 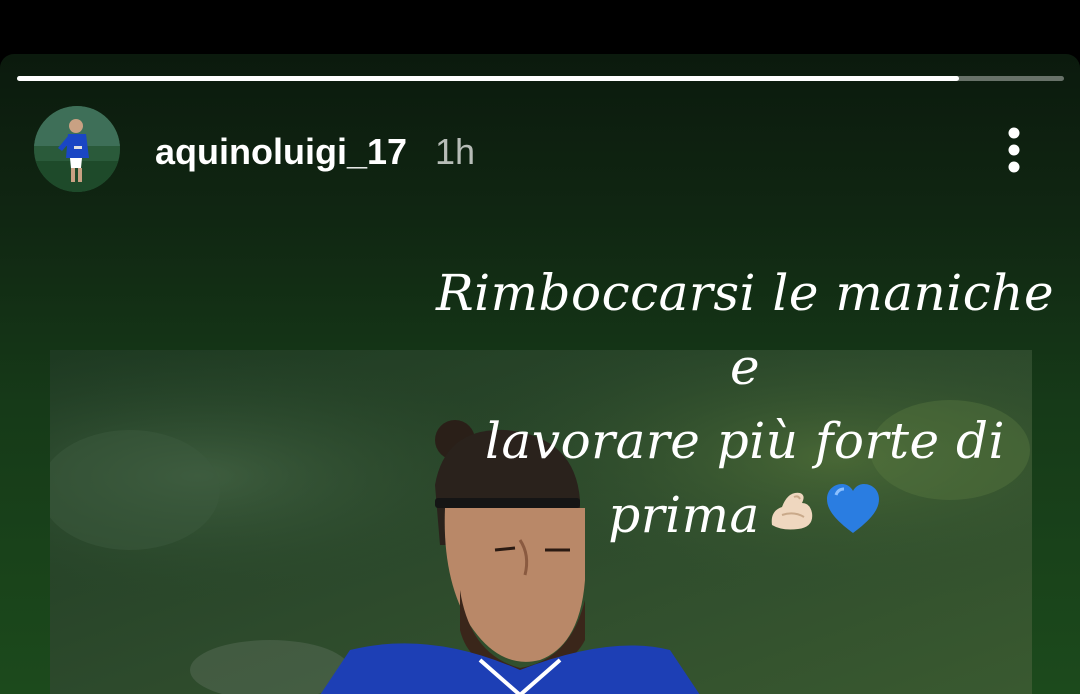 What do you see at coordinates (540, 150) in the screenshot?
I see `story-header: aquinoluigi_17 1h` at bounding box center [540, 150].